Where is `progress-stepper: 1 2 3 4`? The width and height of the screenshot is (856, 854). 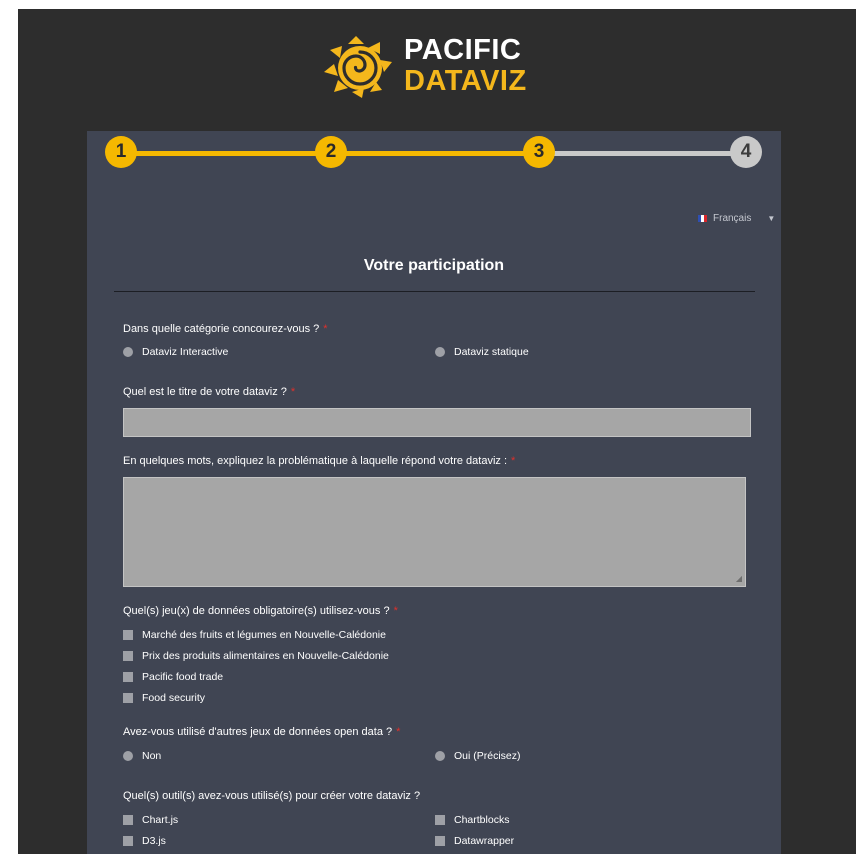 progress-stepper: 1 2 3 4 is located at coordinates (434, 154).